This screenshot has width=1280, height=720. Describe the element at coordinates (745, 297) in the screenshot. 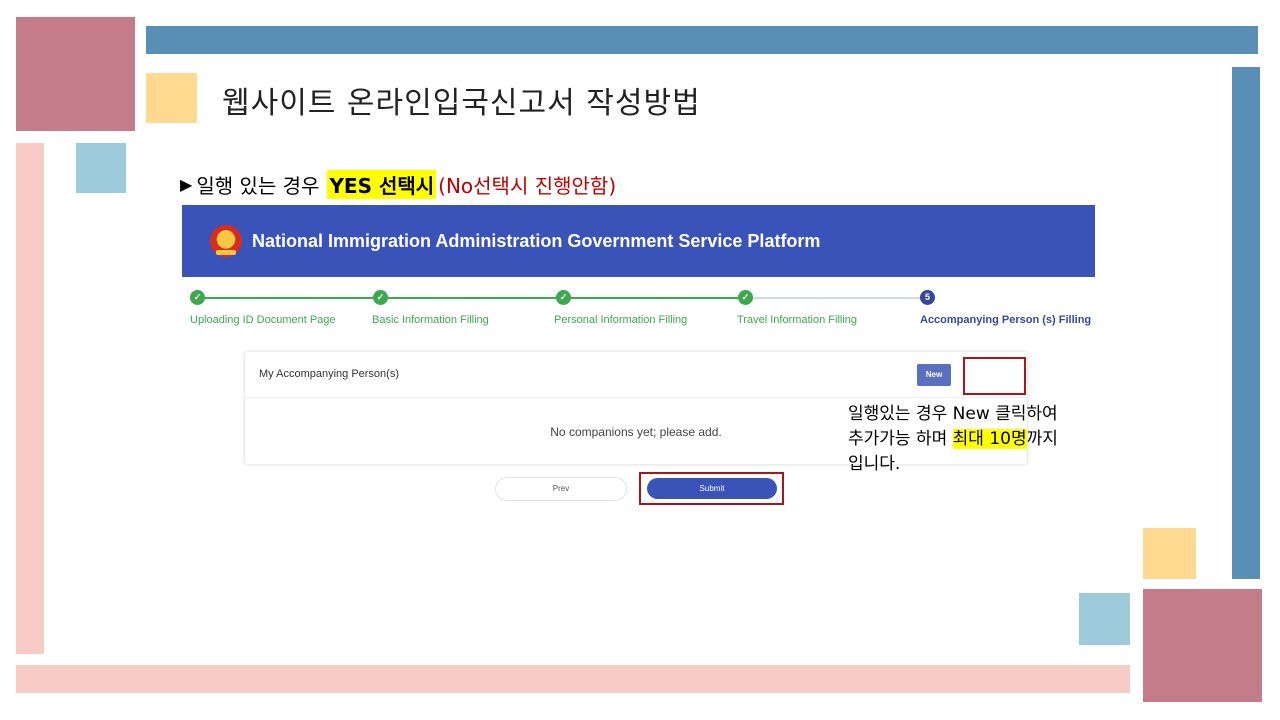

I see `step-4-check-icon: ✓` at that location.